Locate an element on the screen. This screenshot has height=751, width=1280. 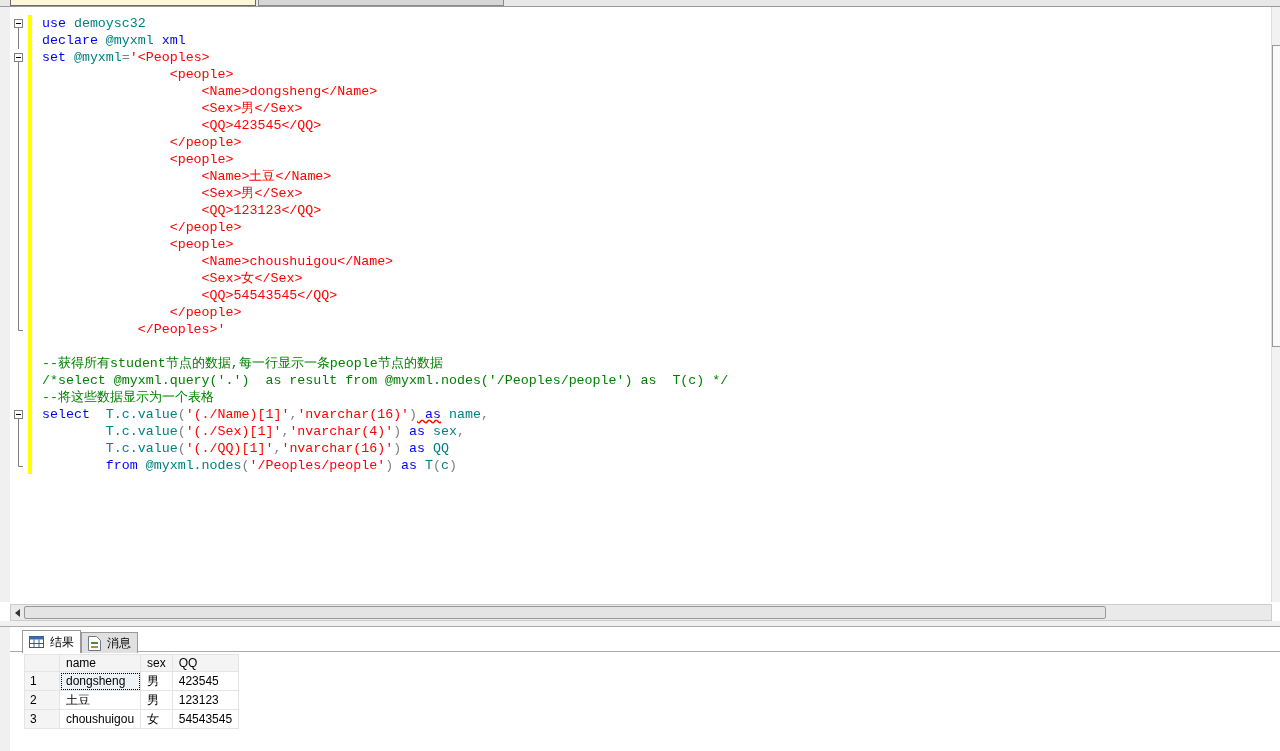
table-cell: 123123 is located at coordinates (205, 700).